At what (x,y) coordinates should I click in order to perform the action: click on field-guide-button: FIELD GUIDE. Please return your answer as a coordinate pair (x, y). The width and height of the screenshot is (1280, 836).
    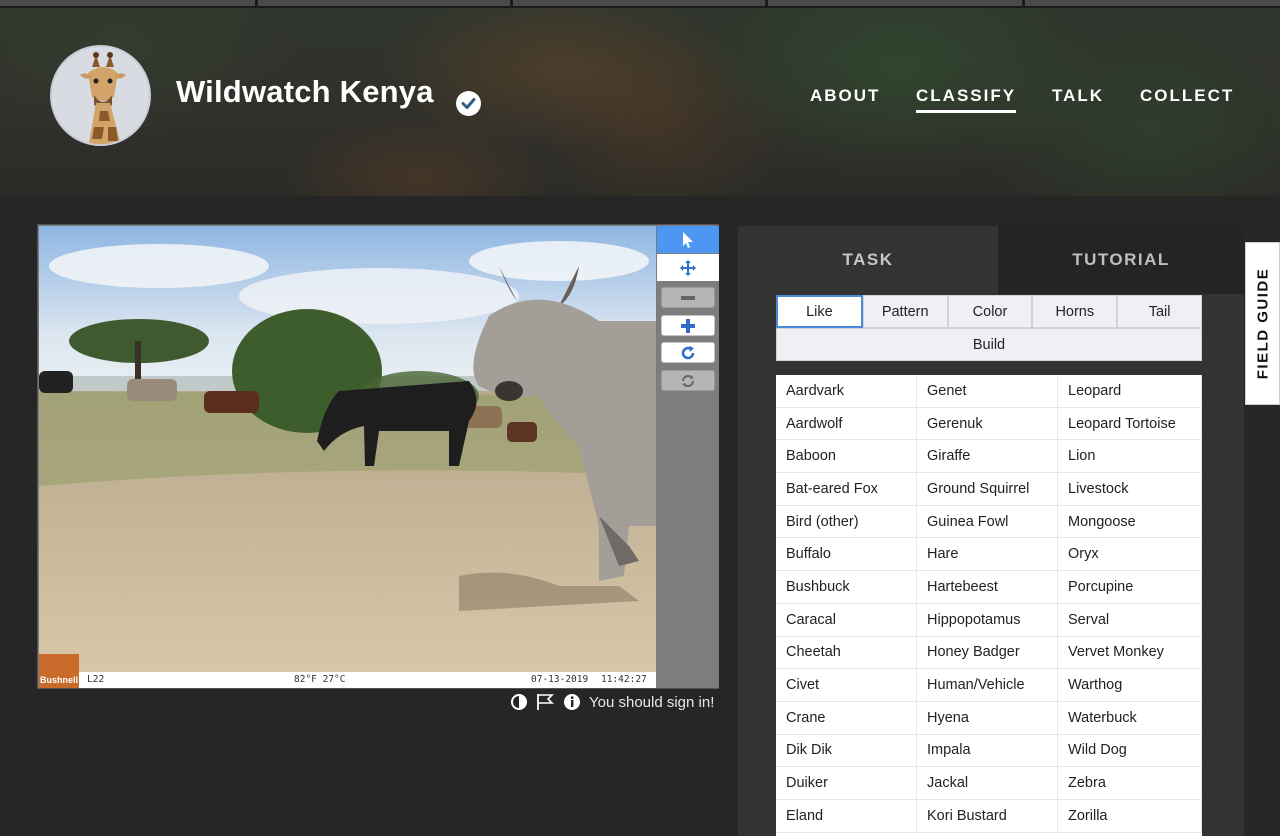
    Looking at the image, I should click on (1262, 323).